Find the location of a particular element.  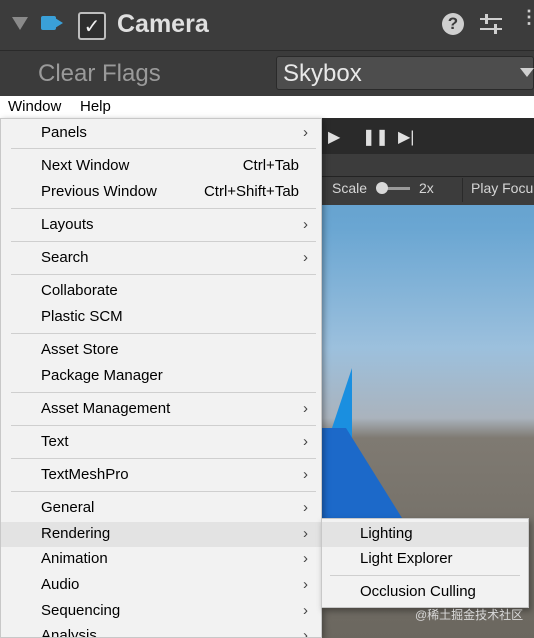

watermark: @稀土掘金技术社区 is located at coordinates (469, 615).